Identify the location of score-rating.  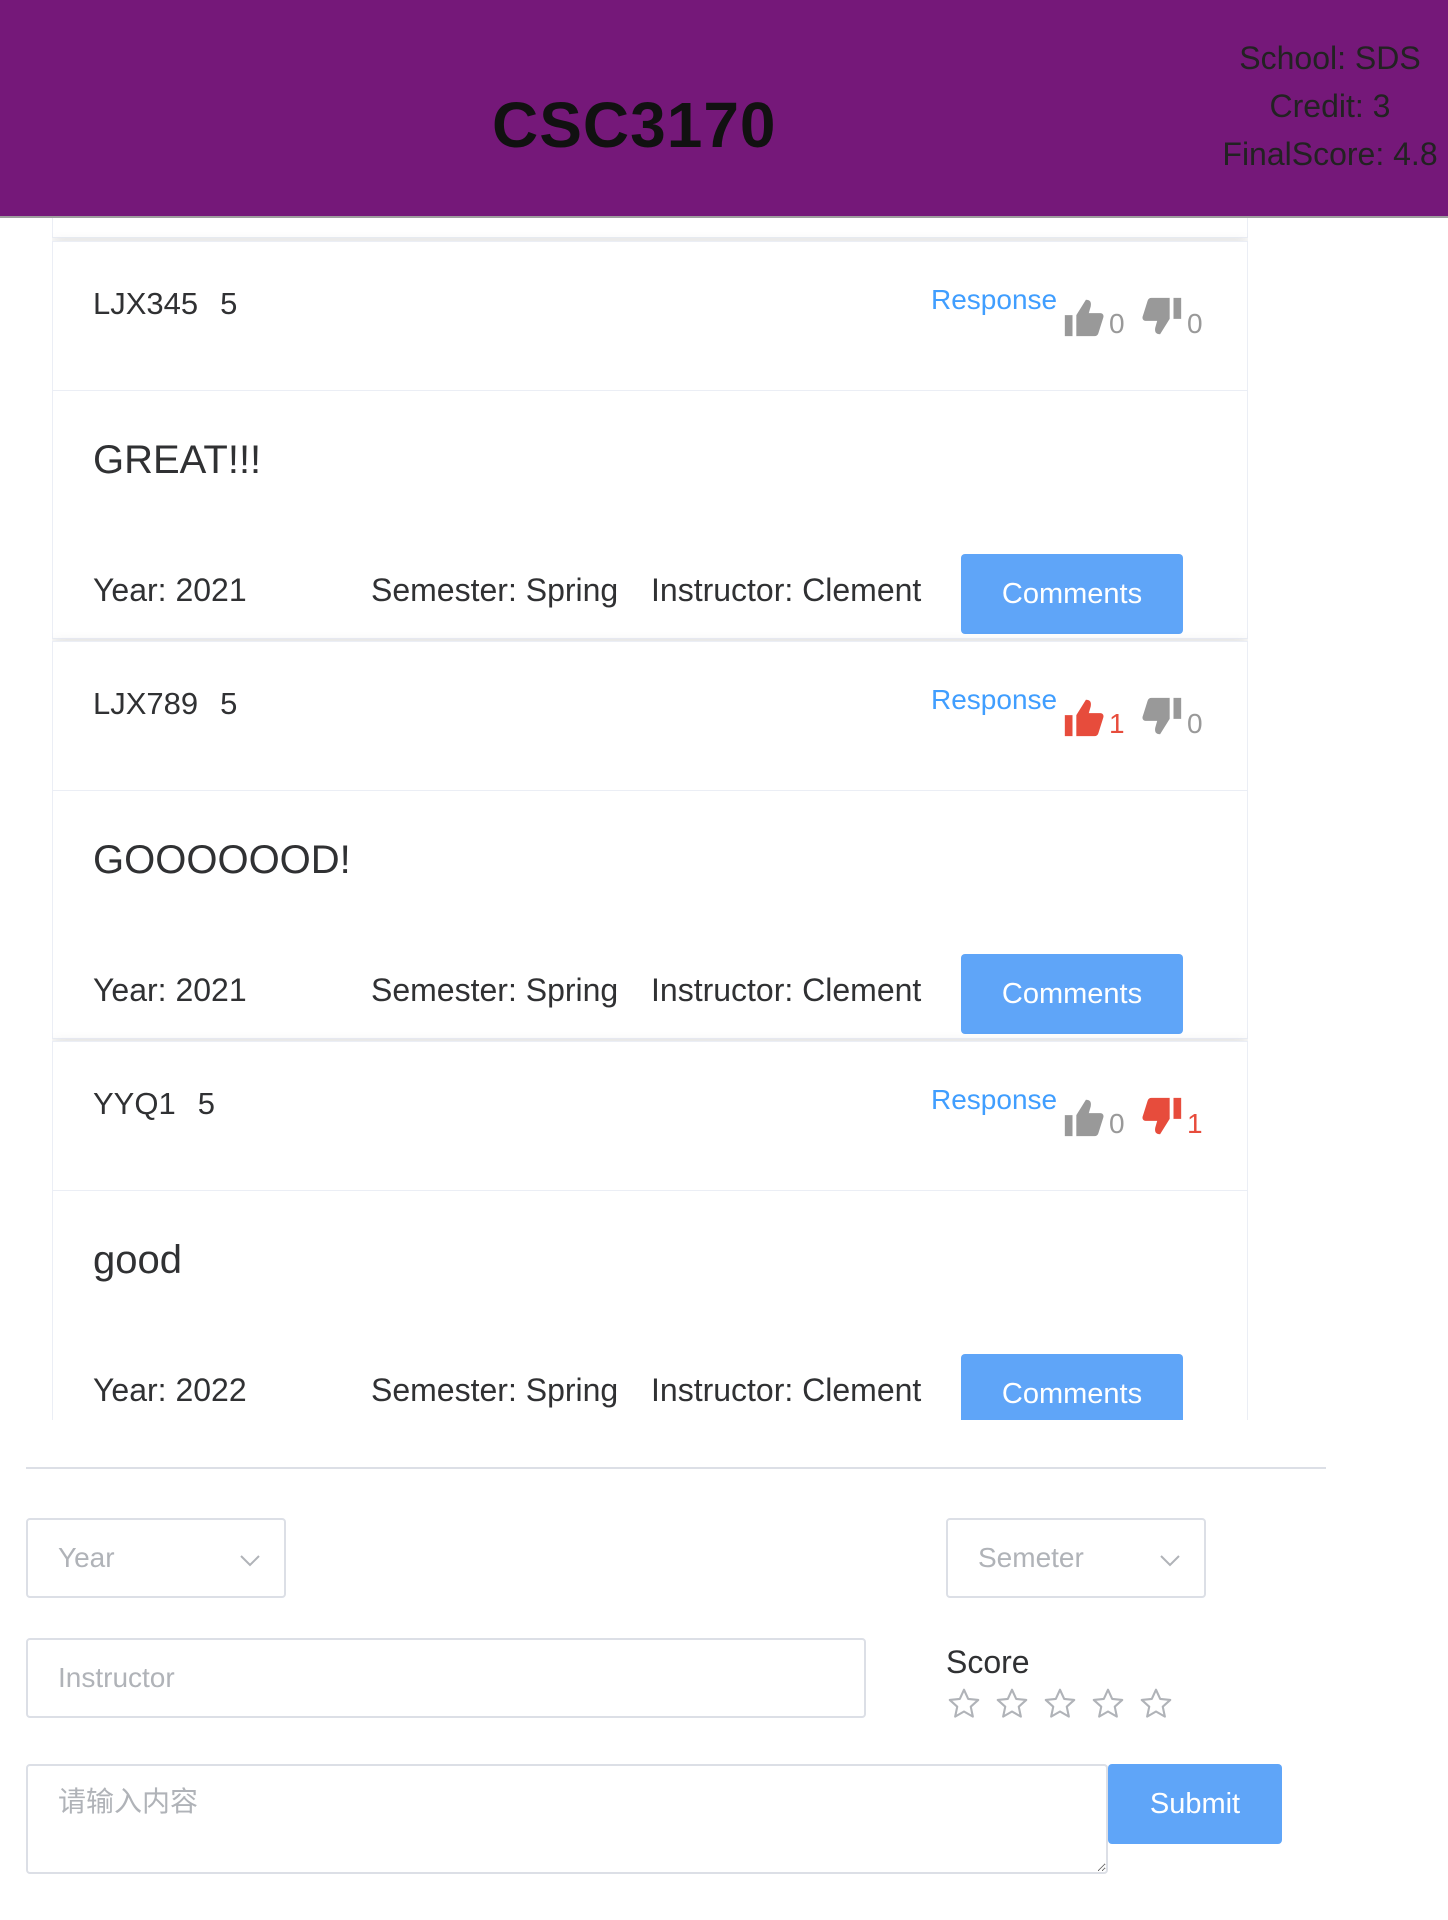
(1066, 1704).